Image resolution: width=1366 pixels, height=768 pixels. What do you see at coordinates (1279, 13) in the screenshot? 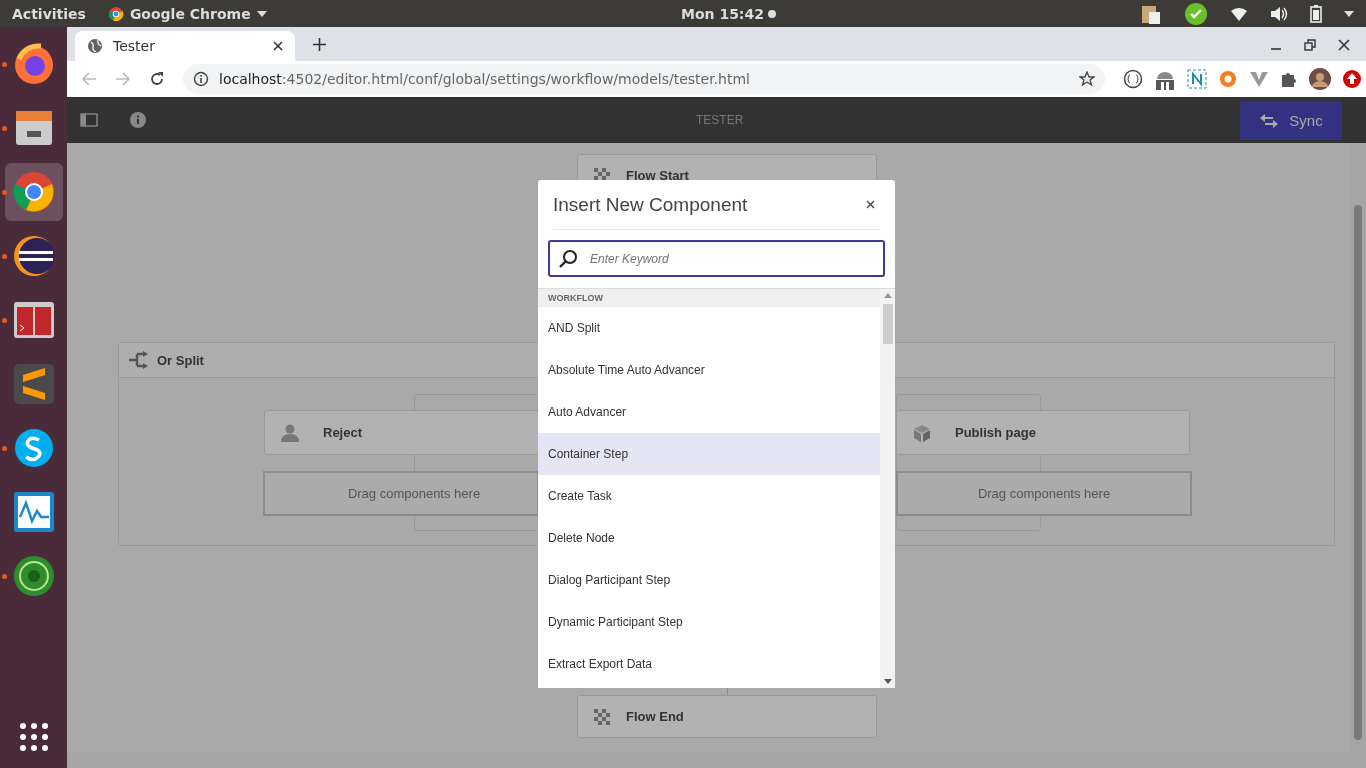
I see `volume-icon` at bounding box center [1279, 13].